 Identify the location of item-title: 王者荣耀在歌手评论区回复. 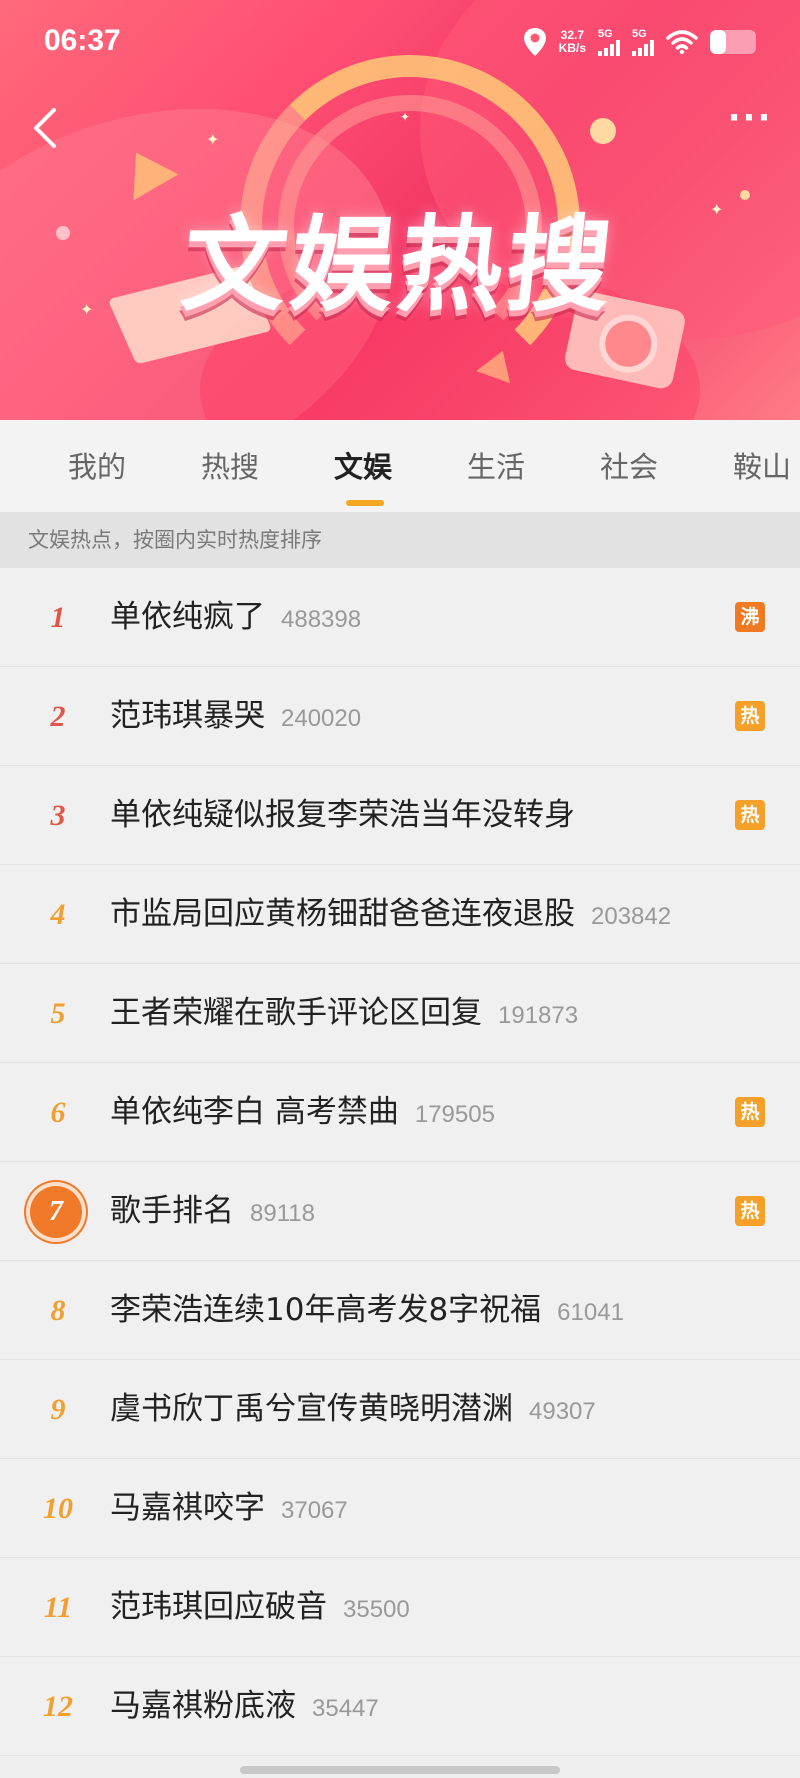
(296, 1013).